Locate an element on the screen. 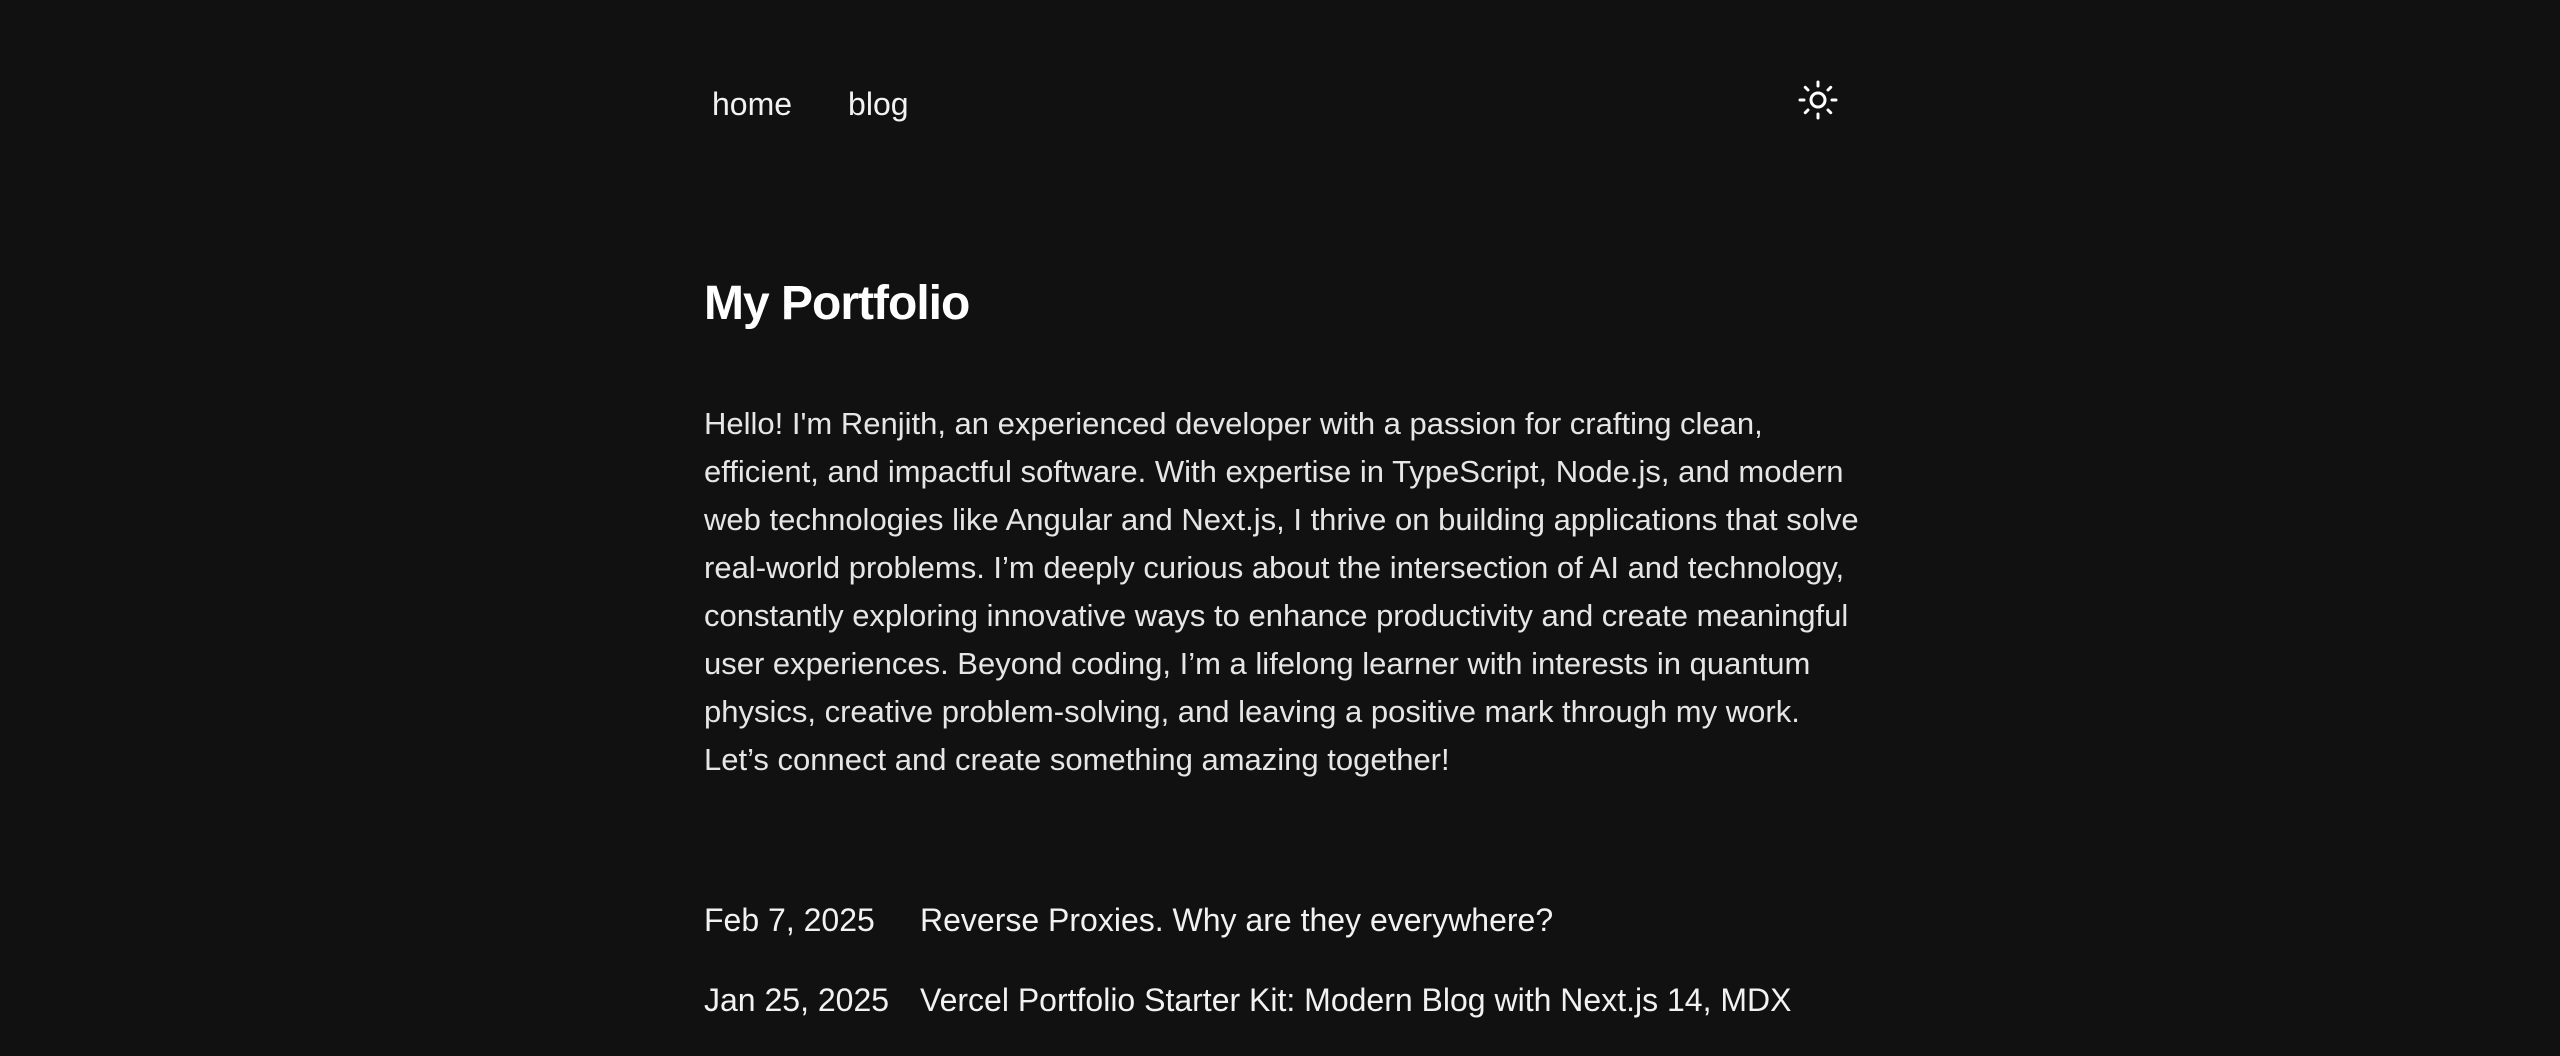 Image resolution: width=2560 pixels, height=1056 pixels. post-date: Jan 25, 2025 is located at coordinates (797, 999).